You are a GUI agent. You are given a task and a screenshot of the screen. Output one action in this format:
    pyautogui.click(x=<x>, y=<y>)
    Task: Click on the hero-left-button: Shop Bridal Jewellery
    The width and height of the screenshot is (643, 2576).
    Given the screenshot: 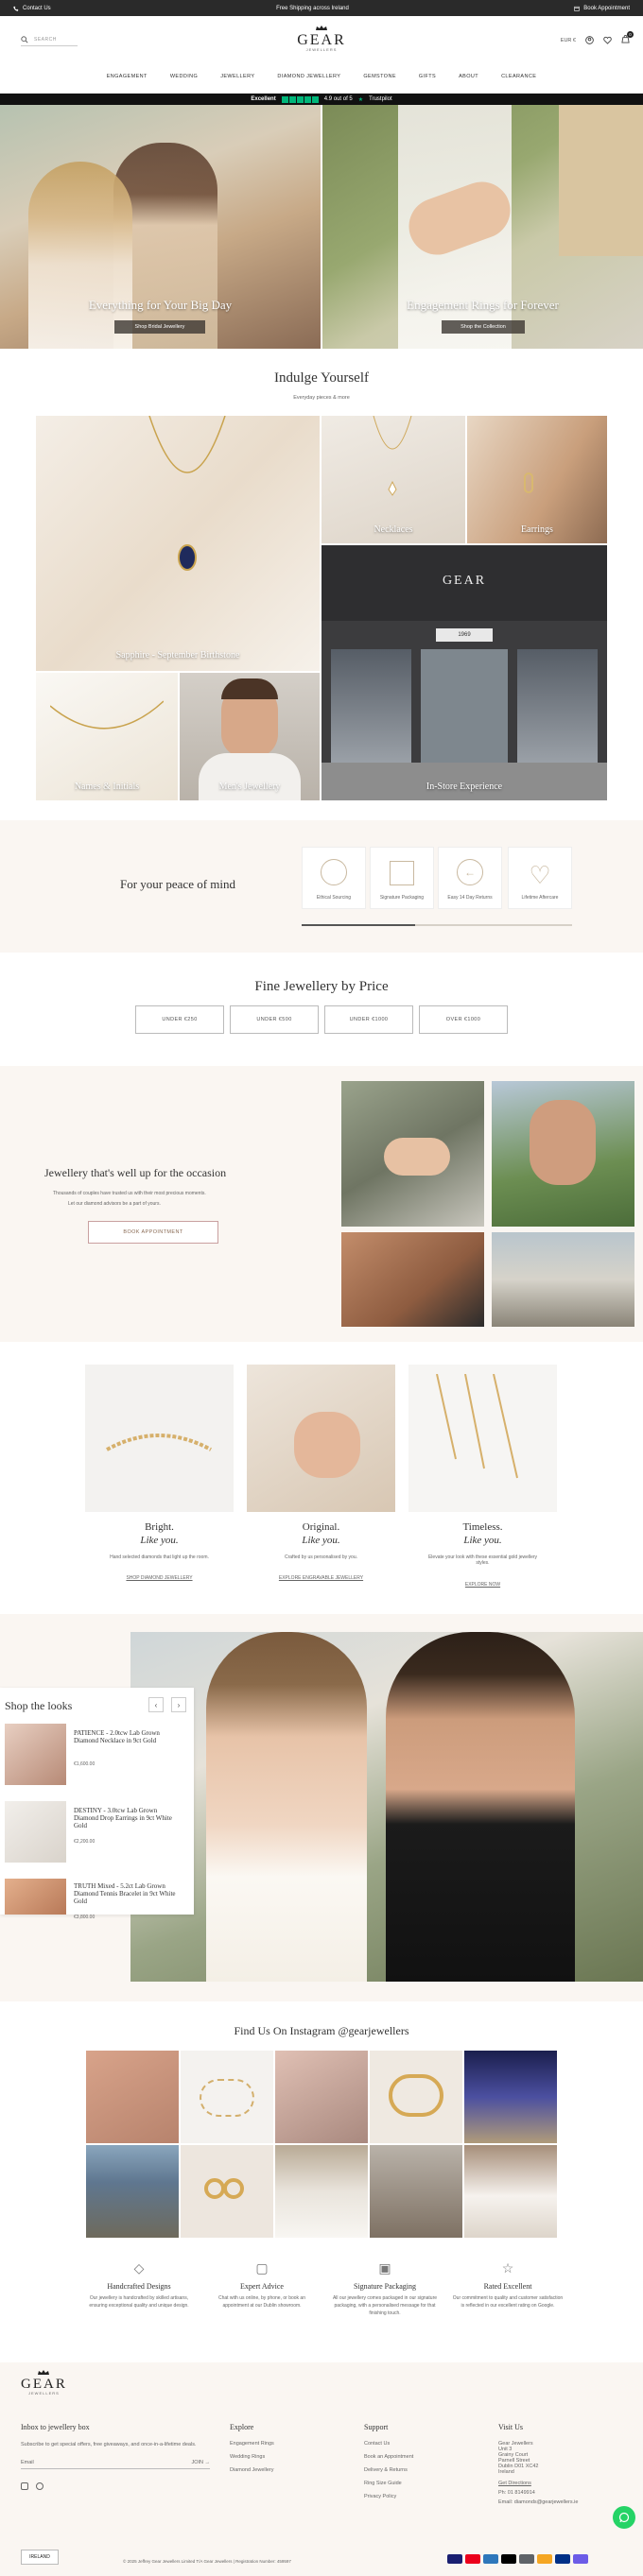 What is the action you would take?
    pyautogui.click(x=159, y=327)
    